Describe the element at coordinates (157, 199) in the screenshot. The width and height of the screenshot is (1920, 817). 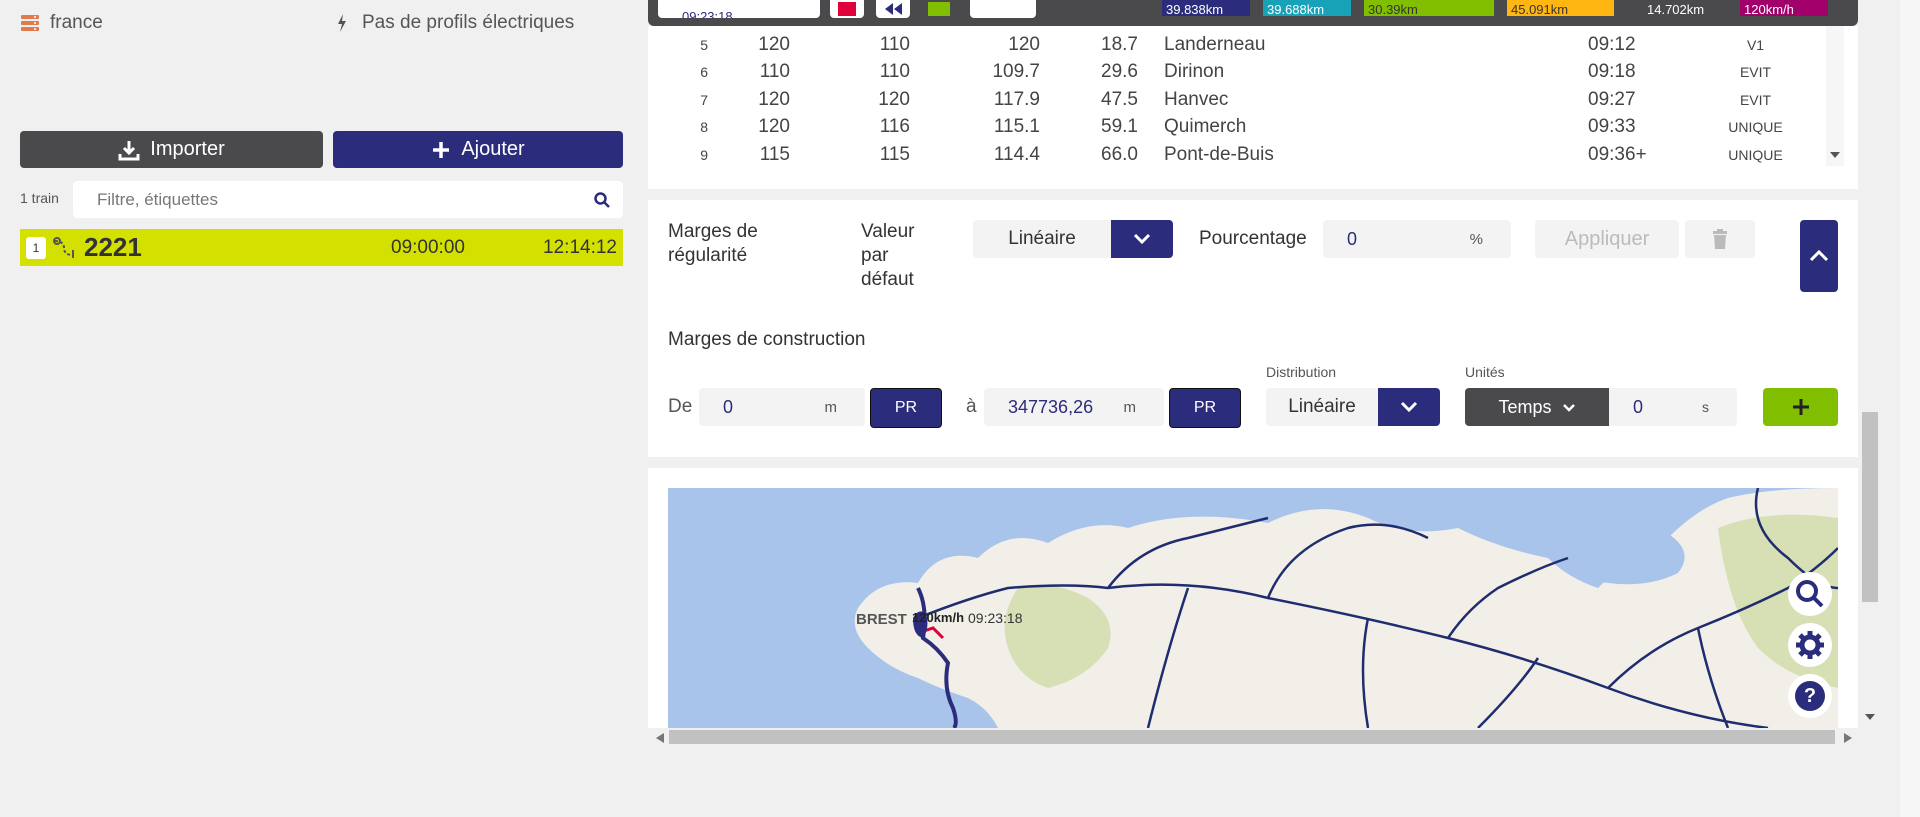
I see `filter-placeholder: Filtre, étiquettes` at that location.